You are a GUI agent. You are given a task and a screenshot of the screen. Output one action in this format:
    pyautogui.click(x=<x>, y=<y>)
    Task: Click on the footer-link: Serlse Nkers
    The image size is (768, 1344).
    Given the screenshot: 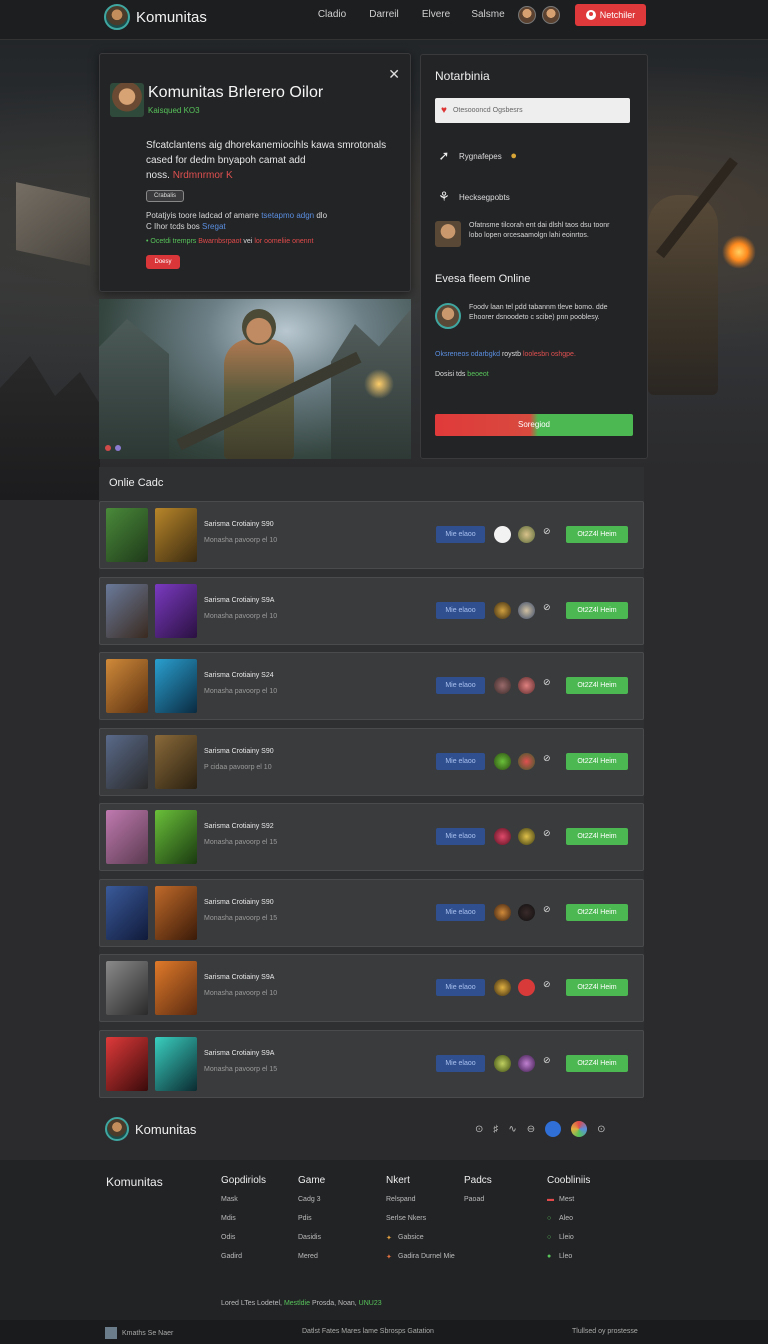 What is the action you would take?
    pyautogui.click(x=420, y=1218)
    